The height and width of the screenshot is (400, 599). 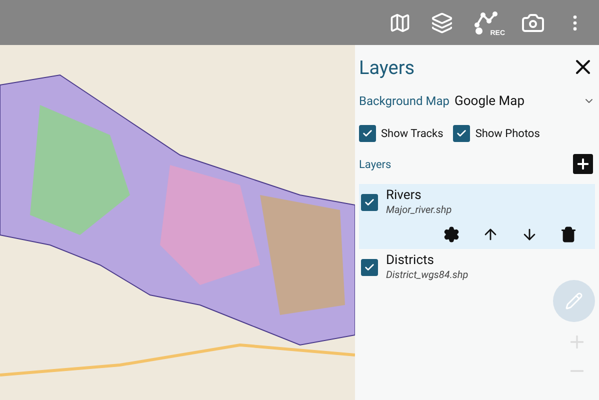 What do you see at coordinates (404, 195) in the screenshot?
I see `layer-name: Rivers` at bounding box center [404, 195].